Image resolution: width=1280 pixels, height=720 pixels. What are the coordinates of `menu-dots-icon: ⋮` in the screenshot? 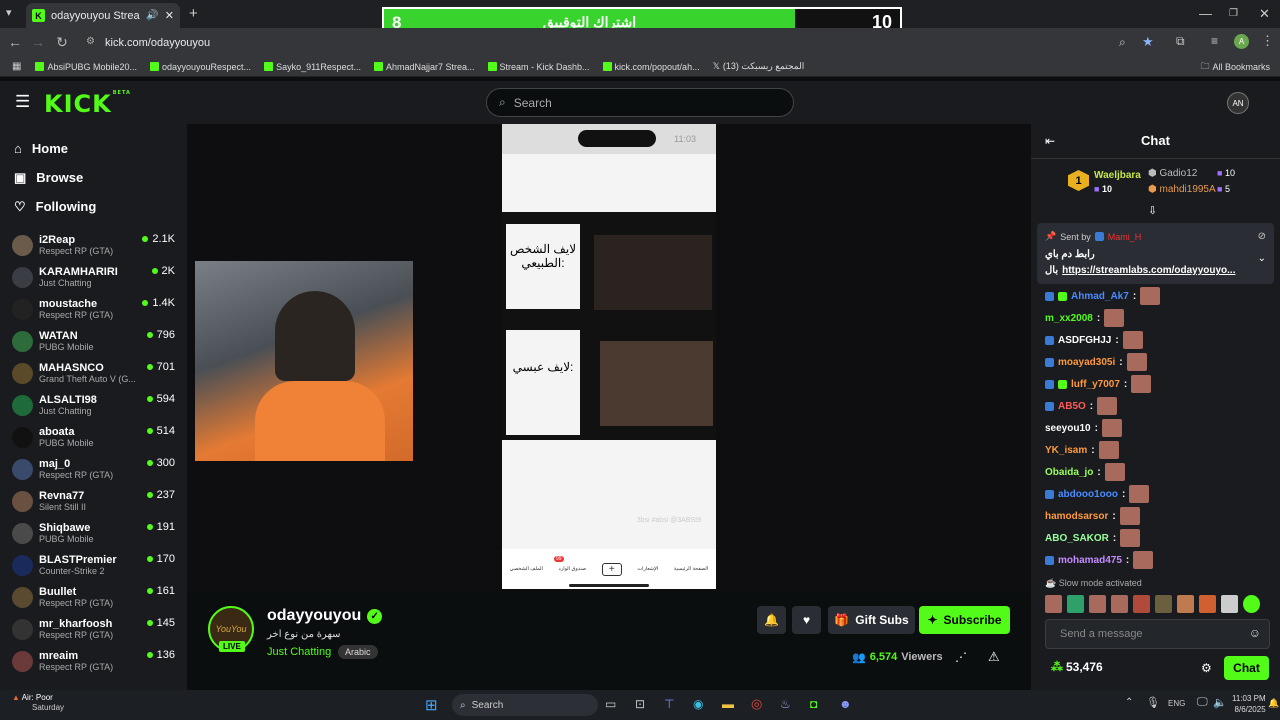 It's located at (1267, 41).